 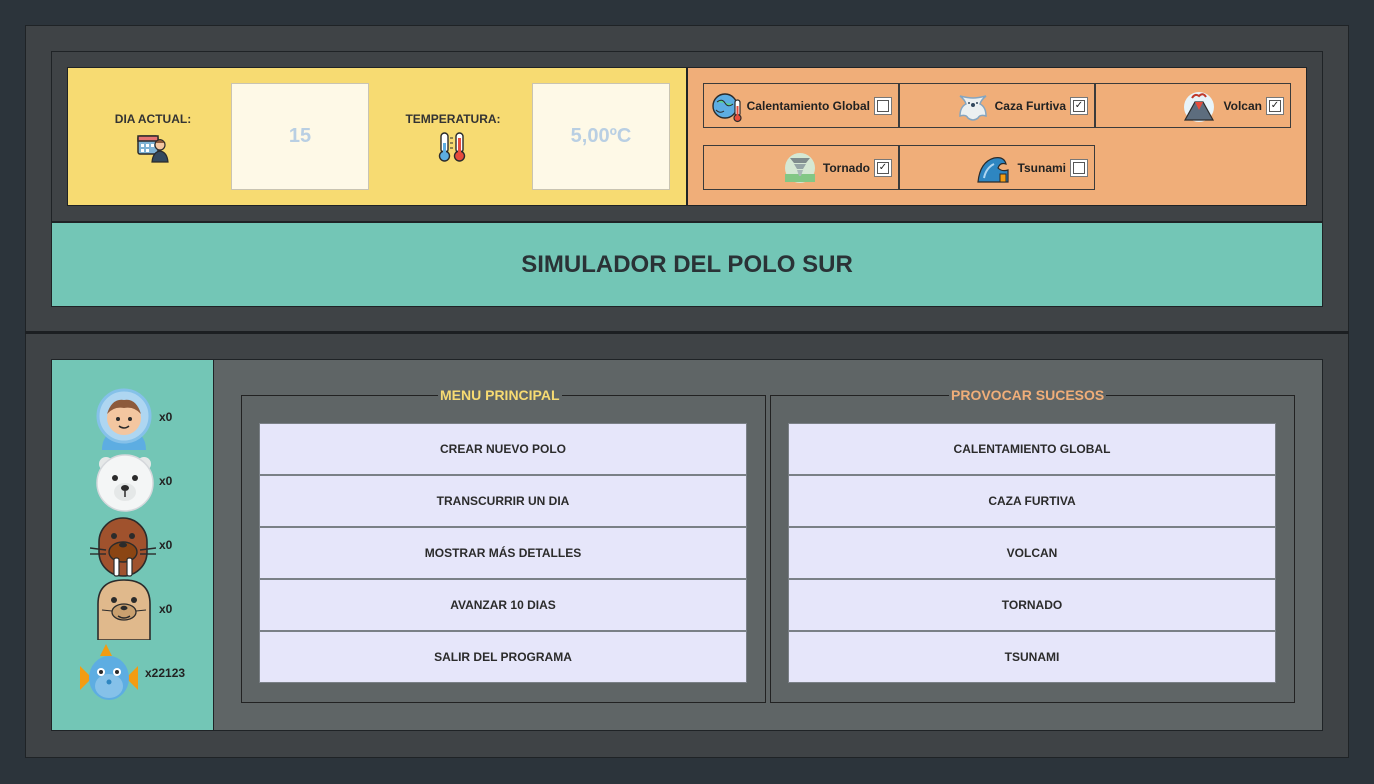 I want to click on avanzar-10-dias-button: AVANZAR 10 DIAS, so click(x=503, y=605).